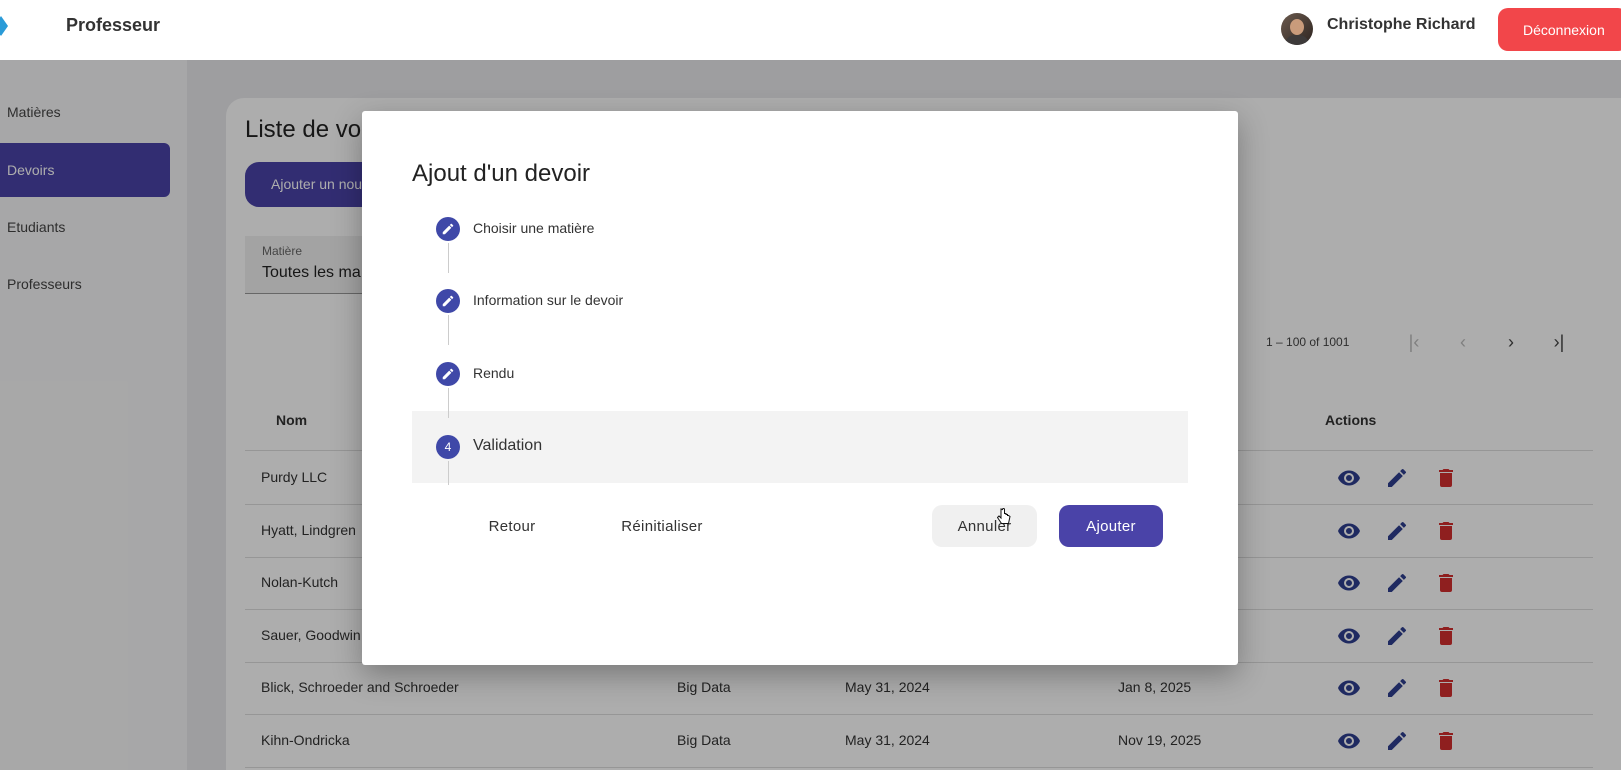 This screenshot has width=1621, height=770. Describe the element at coordinates (113, 25) in the screenshot. I see `app-title: Professeur` at that location.